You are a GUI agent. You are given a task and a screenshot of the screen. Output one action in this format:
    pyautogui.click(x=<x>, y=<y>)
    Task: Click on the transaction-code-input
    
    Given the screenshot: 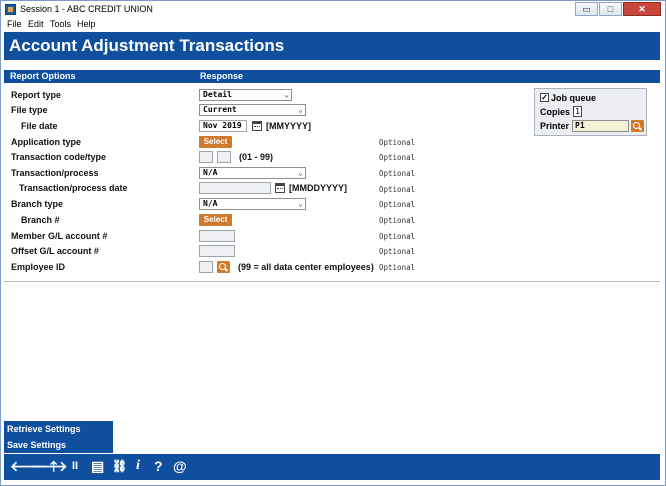 What is the action you would take?
    pyautogui.click(x=206, y=157)
    